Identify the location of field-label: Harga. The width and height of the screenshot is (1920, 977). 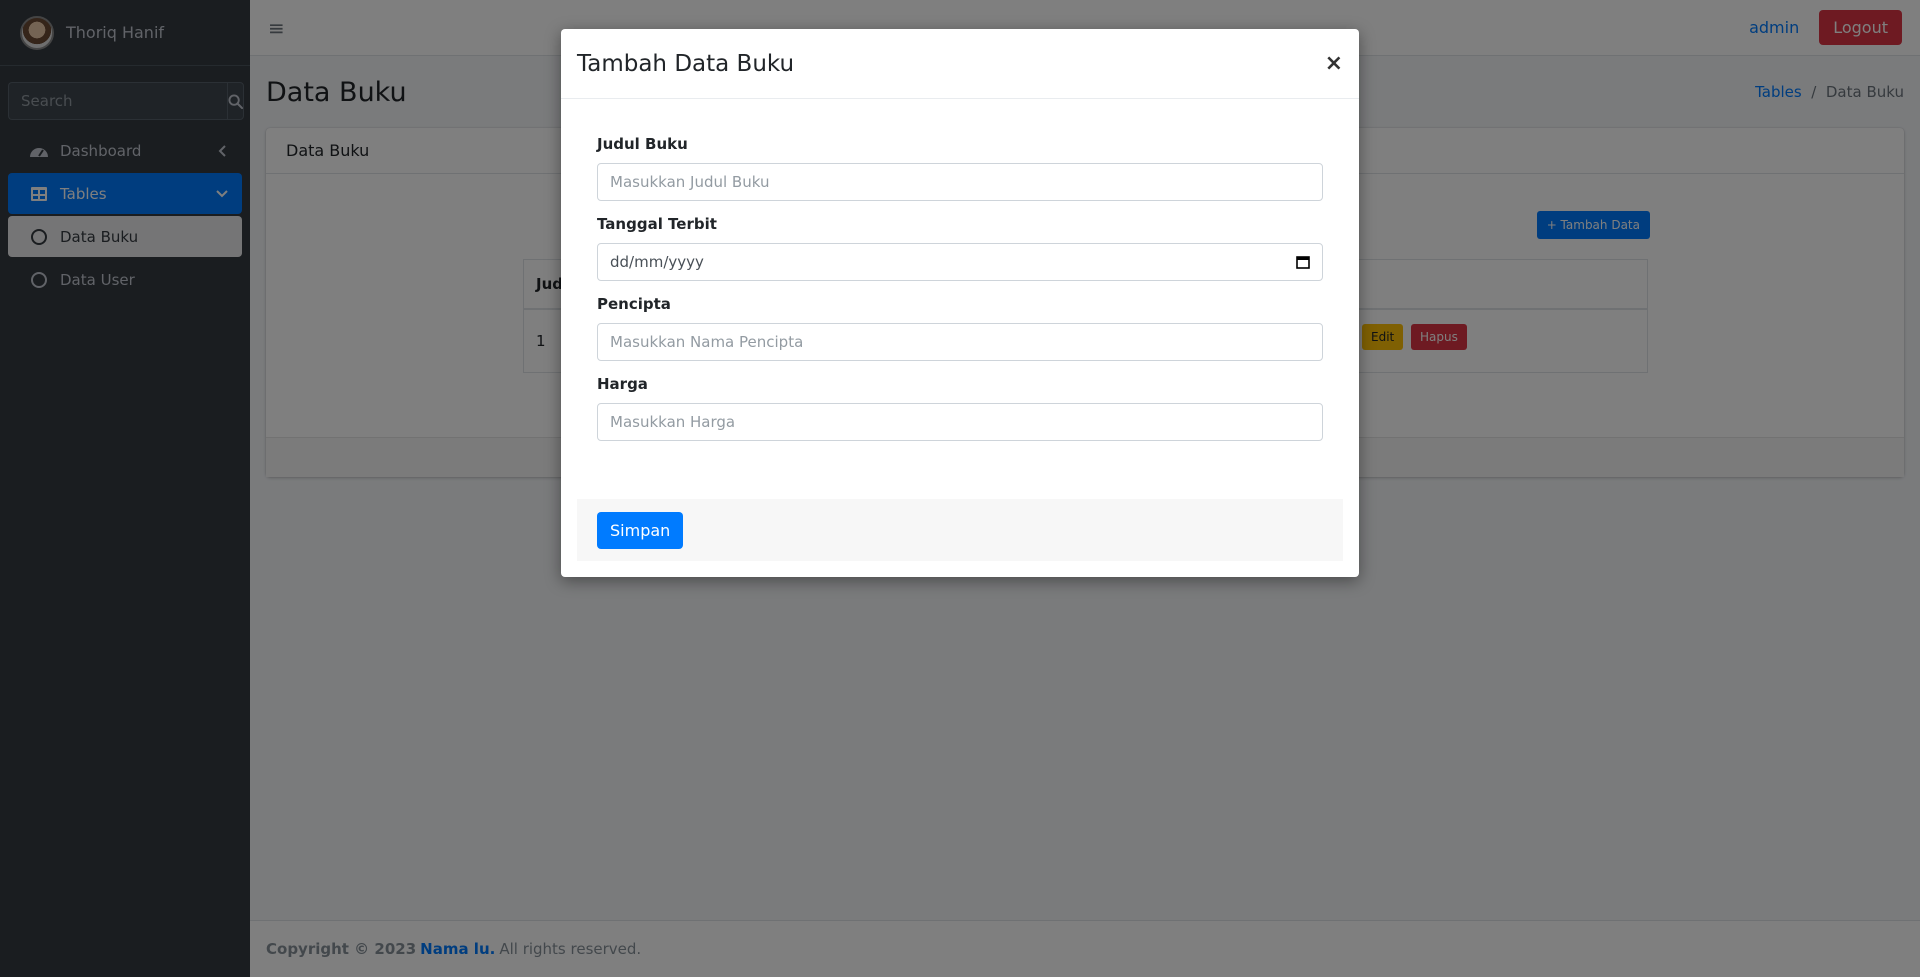
(622, 384).